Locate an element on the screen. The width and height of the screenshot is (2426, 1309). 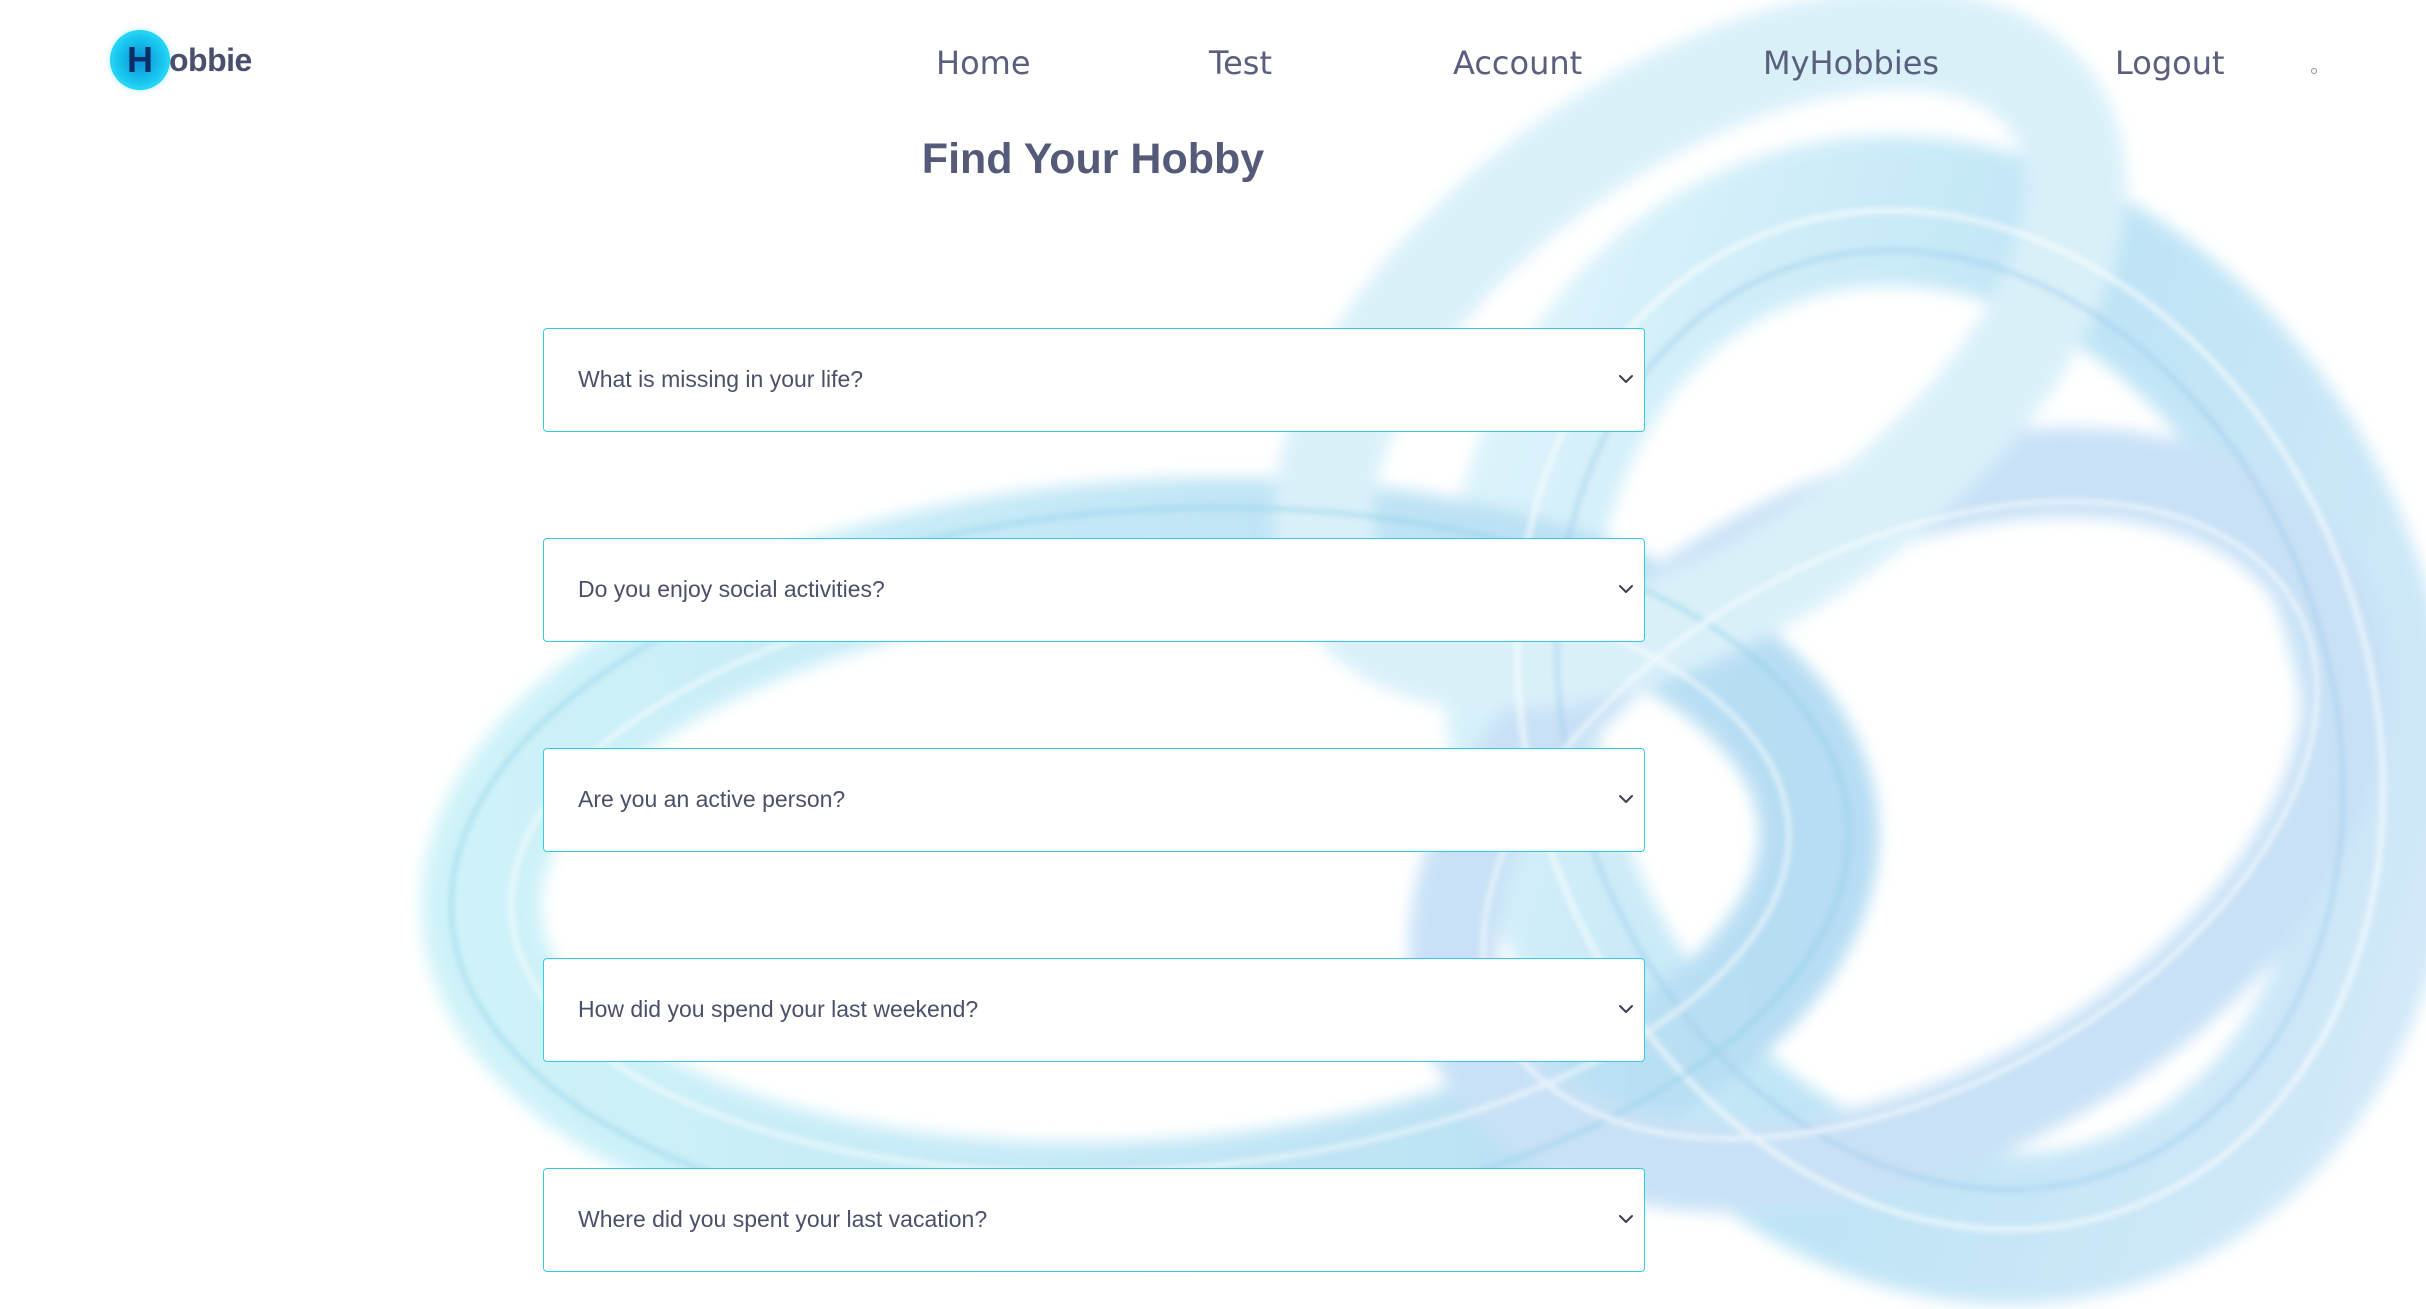
question-select-5: Where did you spent your last vacation? is located at coordinates (1094, 1220).